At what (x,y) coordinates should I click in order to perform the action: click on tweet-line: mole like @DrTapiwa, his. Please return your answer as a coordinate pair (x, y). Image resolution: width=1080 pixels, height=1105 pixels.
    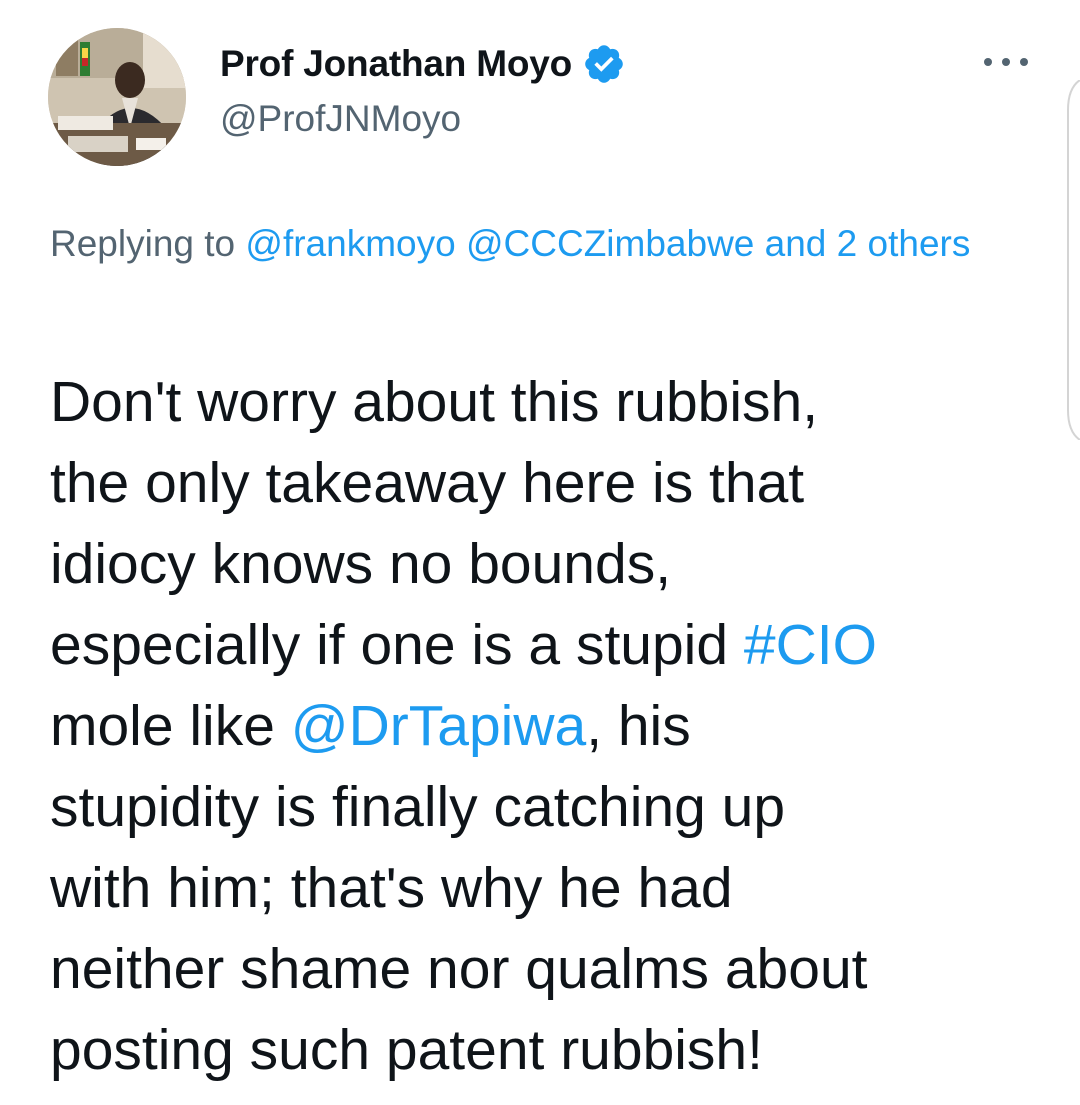
    Looking at the image, I should click on (555, 726).